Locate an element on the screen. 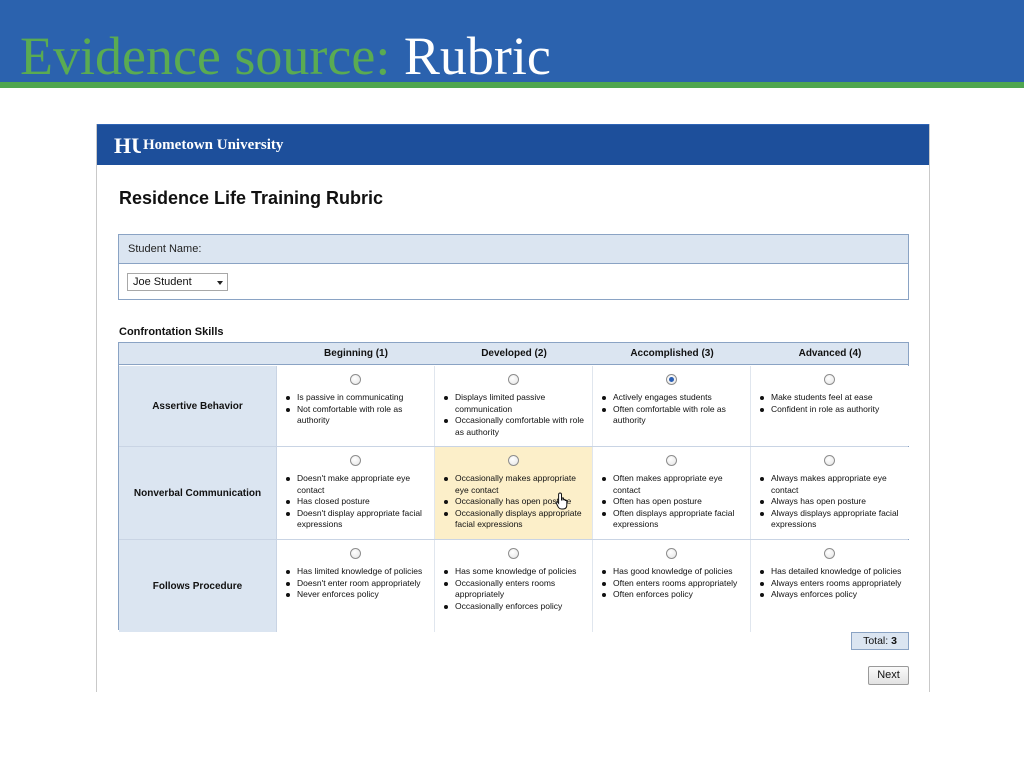 This screenshot has width=1024, height=768. section-title: Confrontation Skills is located at coordinates (171, 332).